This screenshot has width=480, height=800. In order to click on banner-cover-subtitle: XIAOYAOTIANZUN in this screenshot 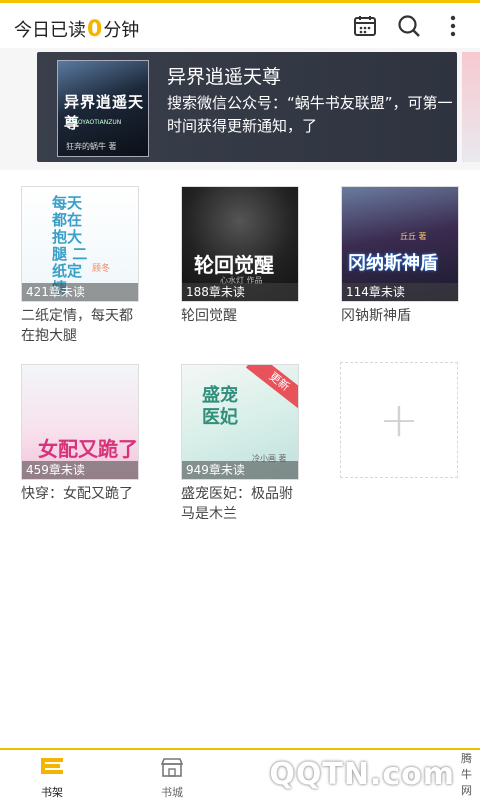, I will do `click(95, 122)`.